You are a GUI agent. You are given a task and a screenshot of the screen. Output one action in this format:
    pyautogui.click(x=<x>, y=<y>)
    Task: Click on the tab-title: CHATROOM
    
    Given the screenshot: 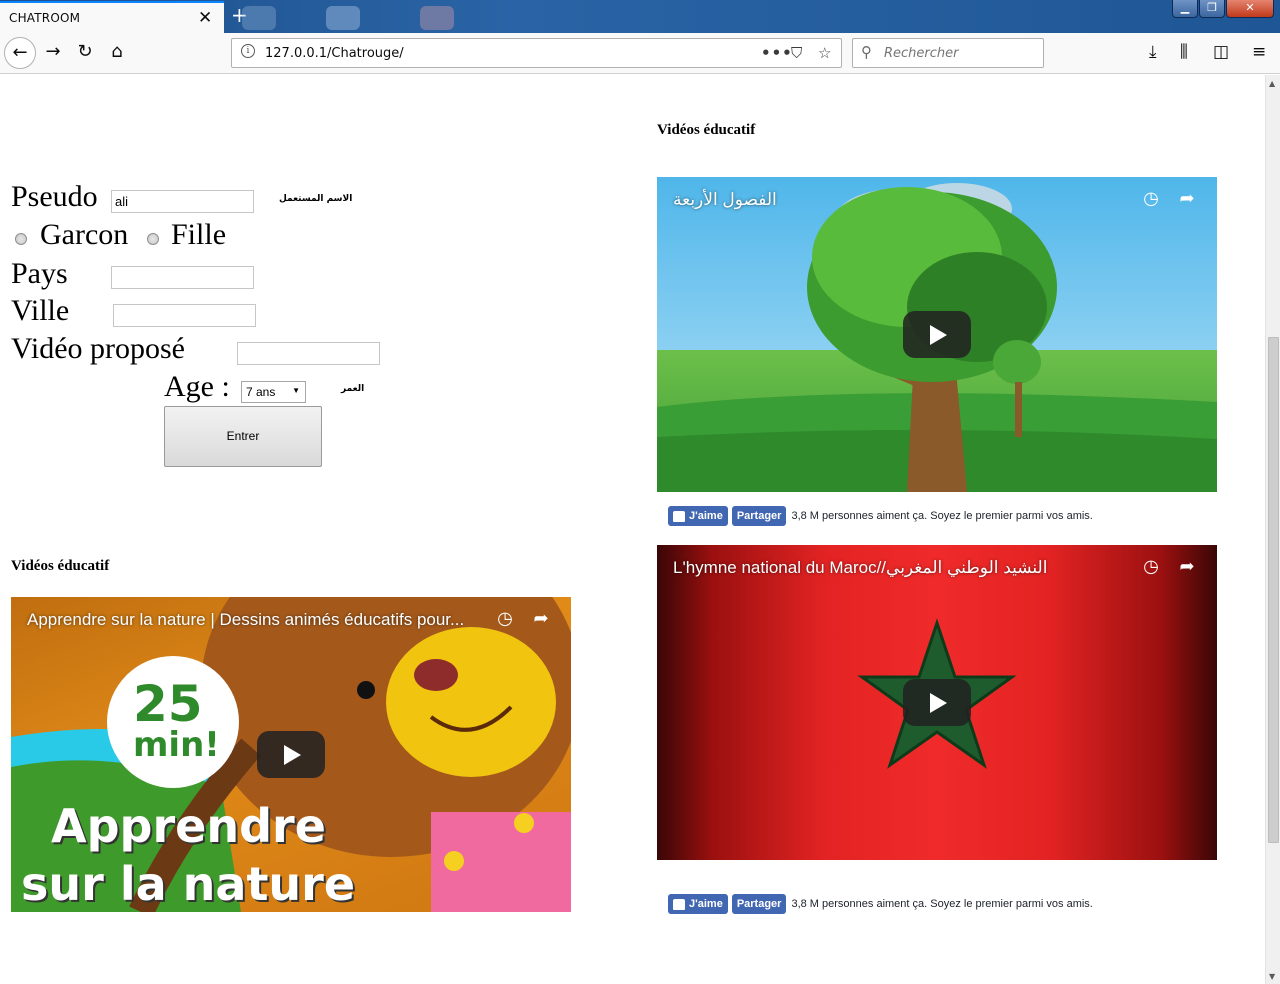 What is the action you would take?
    pyautogui.click(x=45, y=18)
    